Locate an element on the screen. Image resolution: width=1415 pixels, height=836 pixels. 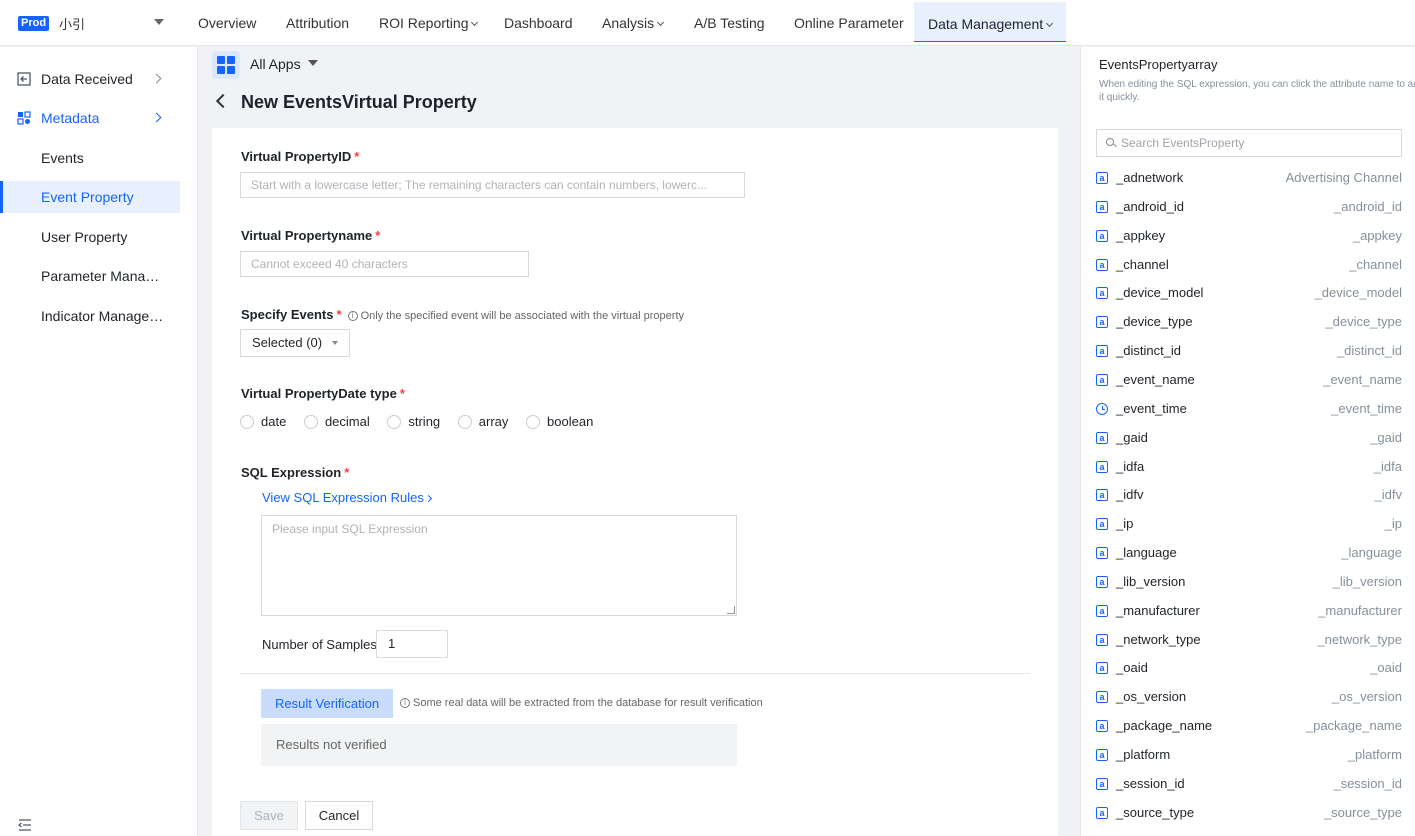
property-row: a _adnetwork Advertising Channel is located at coordinates (1248, 178).